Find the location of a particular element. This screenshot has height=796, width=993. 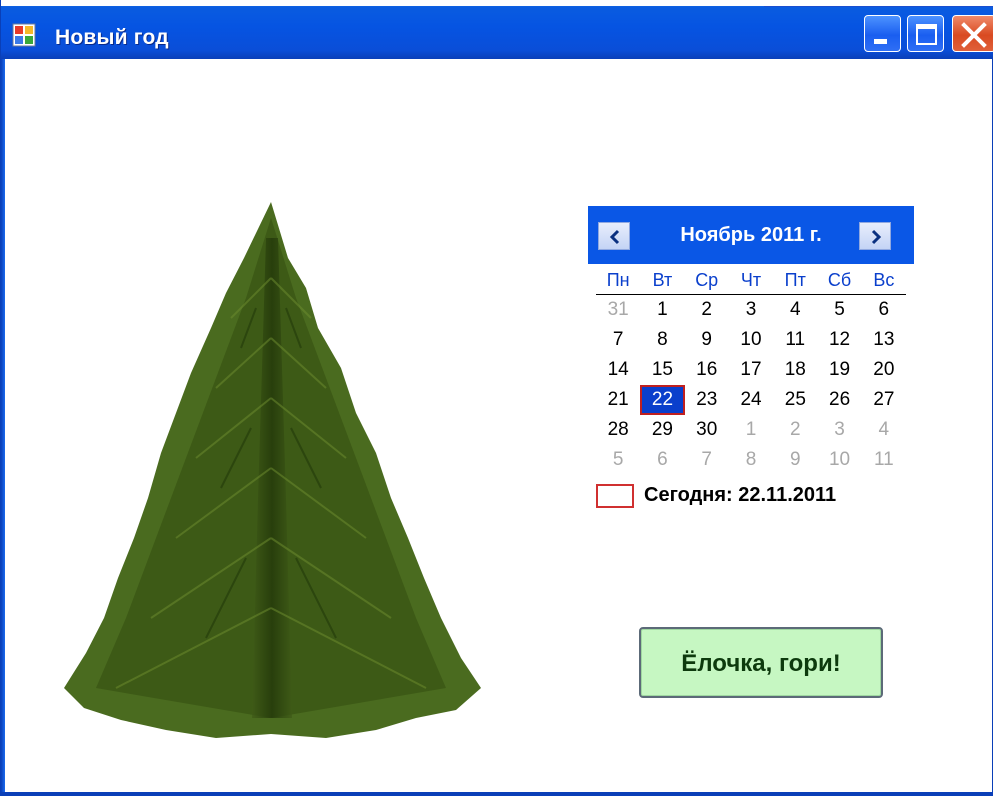

calendar-week-row: 5 6 7 8 9 10 11 is located at coordinates (751, 460).